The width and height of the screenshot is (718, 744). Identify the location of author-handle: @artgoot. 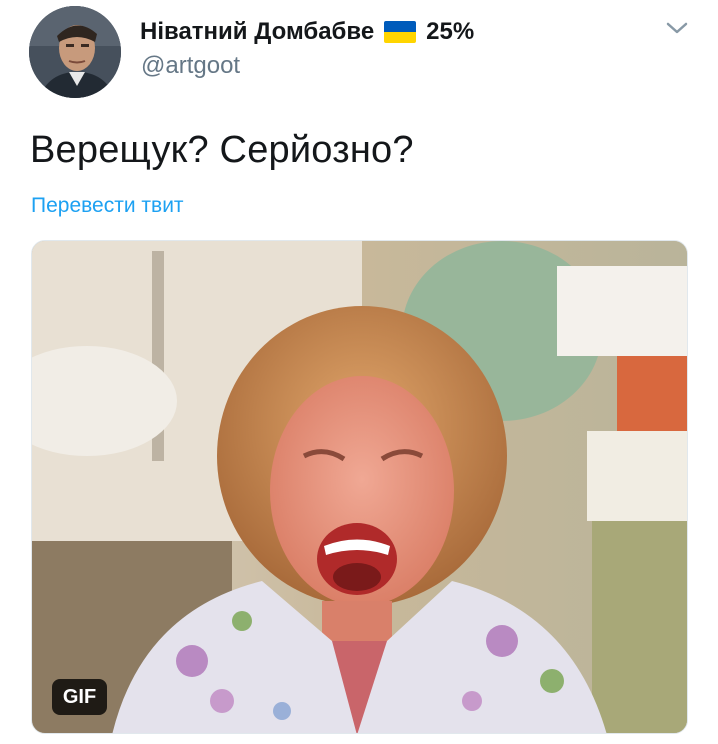
(190, 66).